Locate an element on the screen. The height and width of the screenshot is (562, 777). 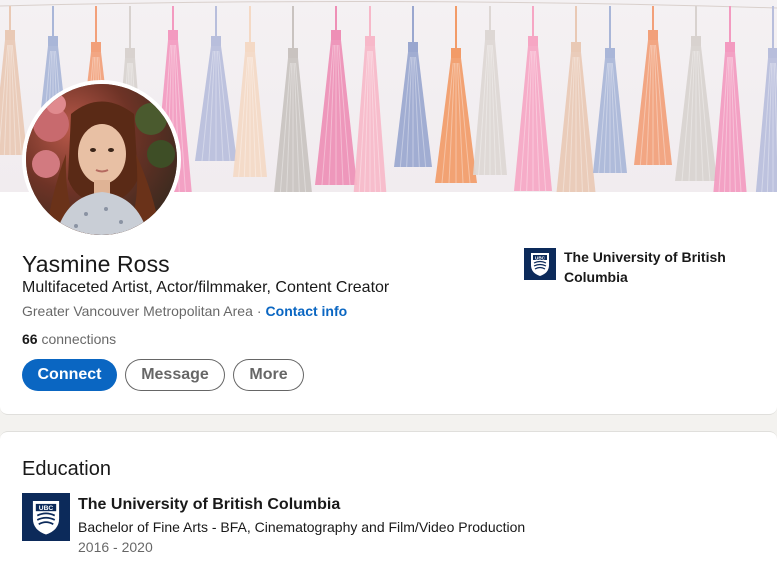
top-school-link: UBC The University of British Columbia is located at coordinates (639, 267).